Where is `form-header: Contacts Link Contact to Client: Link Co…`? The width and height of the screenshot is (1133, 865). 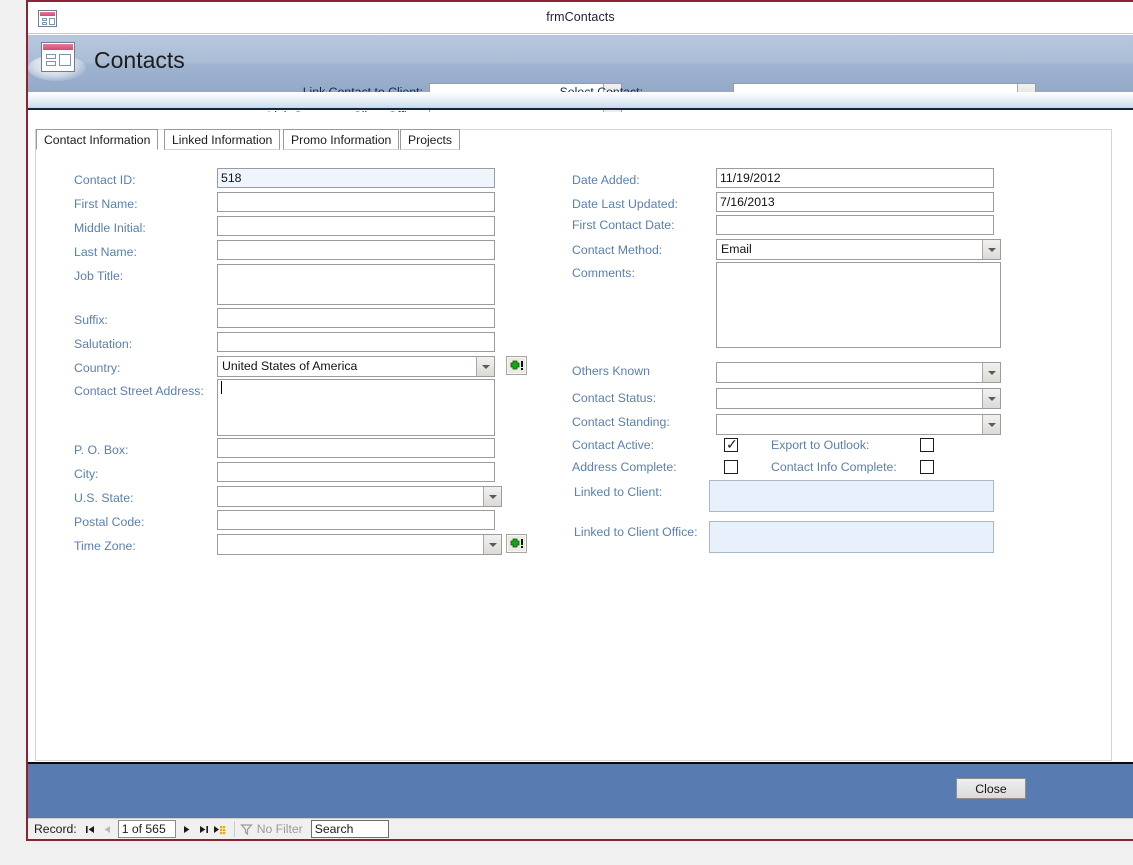
form-header: Contacts Link Contact to Client: Link Co… is located at coordinates (580, 82).